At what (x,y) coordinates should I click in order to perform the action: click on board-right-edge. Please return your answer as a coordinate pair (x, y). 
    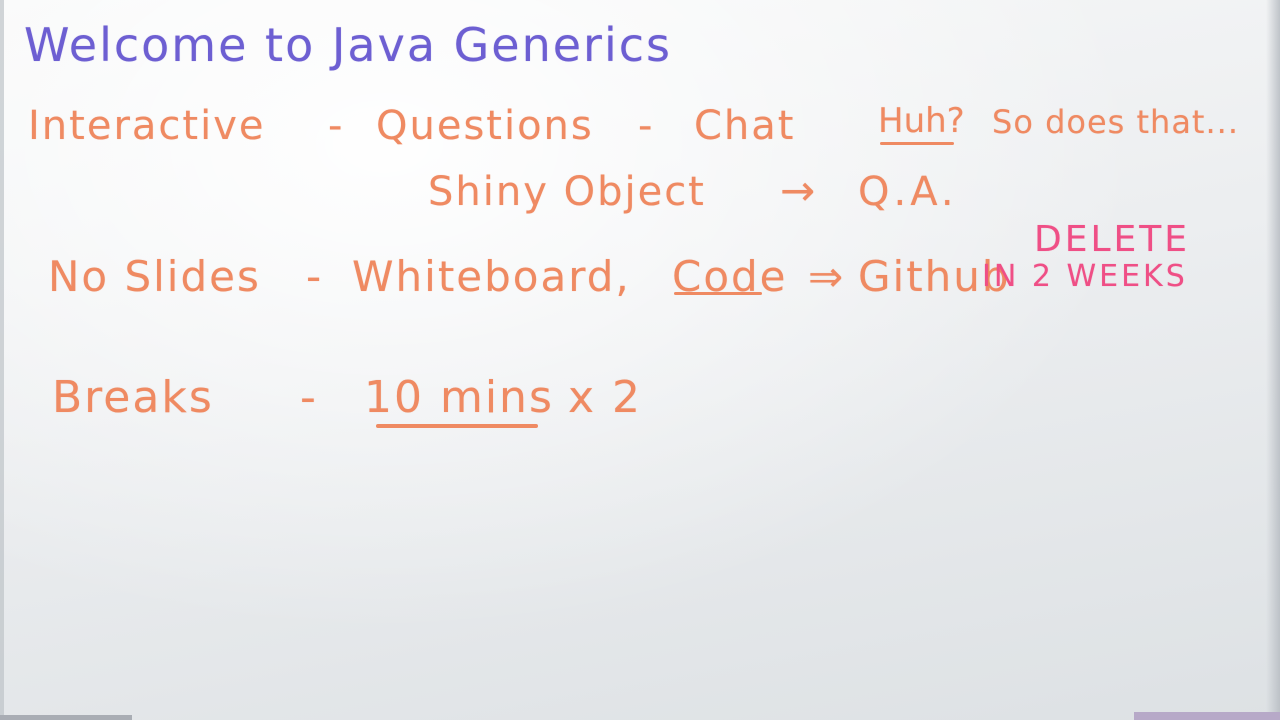
    Looking at the image, I should click on (1273, 360).